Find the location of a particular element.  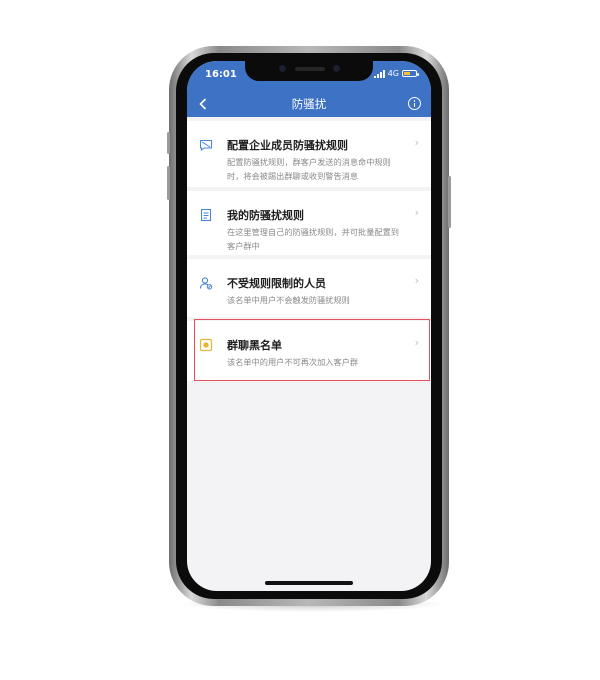

battery-icon is located at coordinates (410, 73).